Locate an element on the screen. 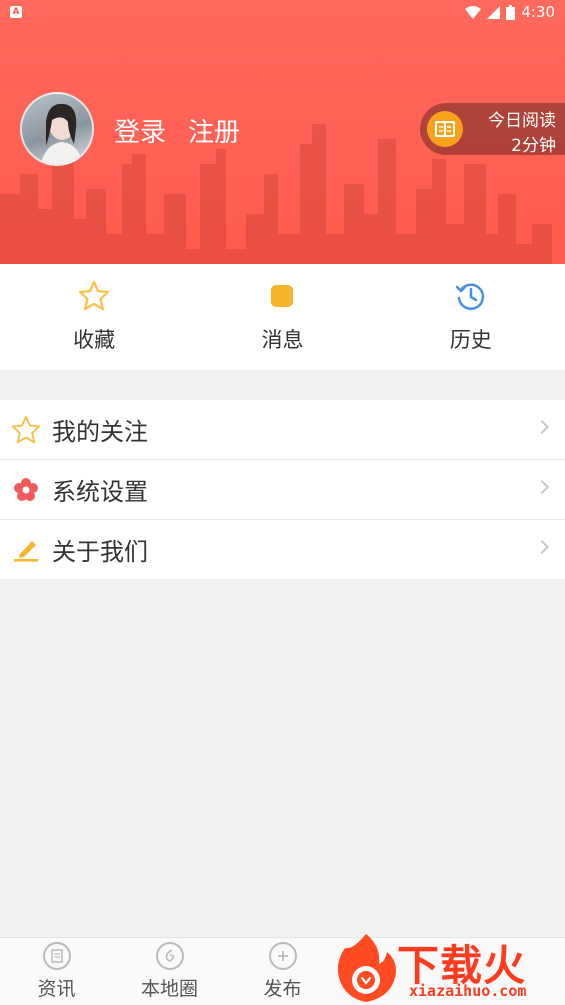 Image resolution: width=565 pixels, height=1005 pixels. tab-news-label: 资讯 is located at coordinates (56, 989).